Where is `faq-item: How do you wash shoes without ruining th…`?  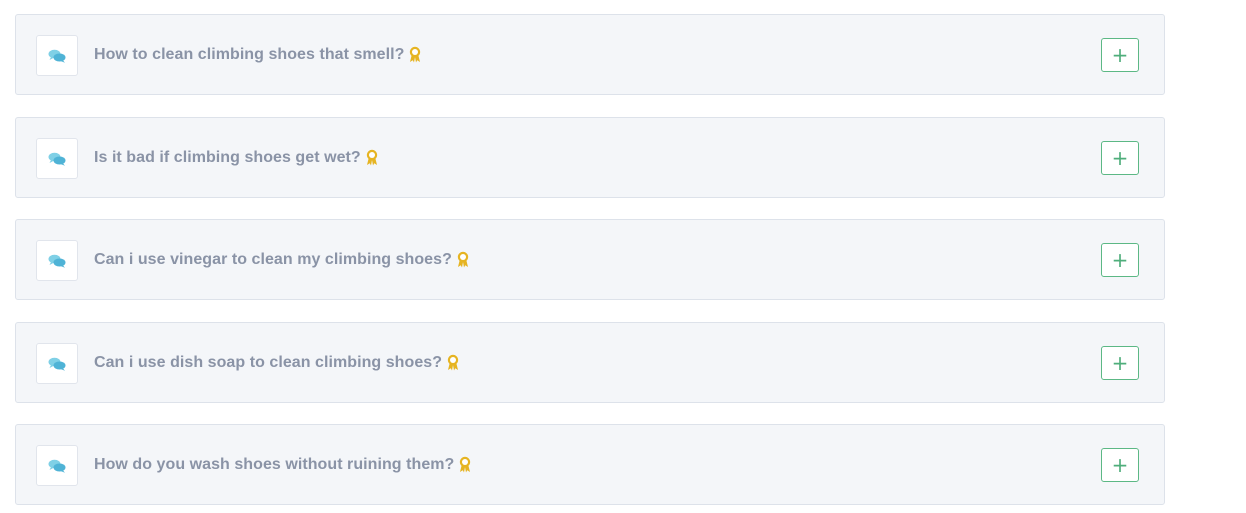 faq-item: How do you wash shoes without ruining th… is located at coordinates (590, 464).